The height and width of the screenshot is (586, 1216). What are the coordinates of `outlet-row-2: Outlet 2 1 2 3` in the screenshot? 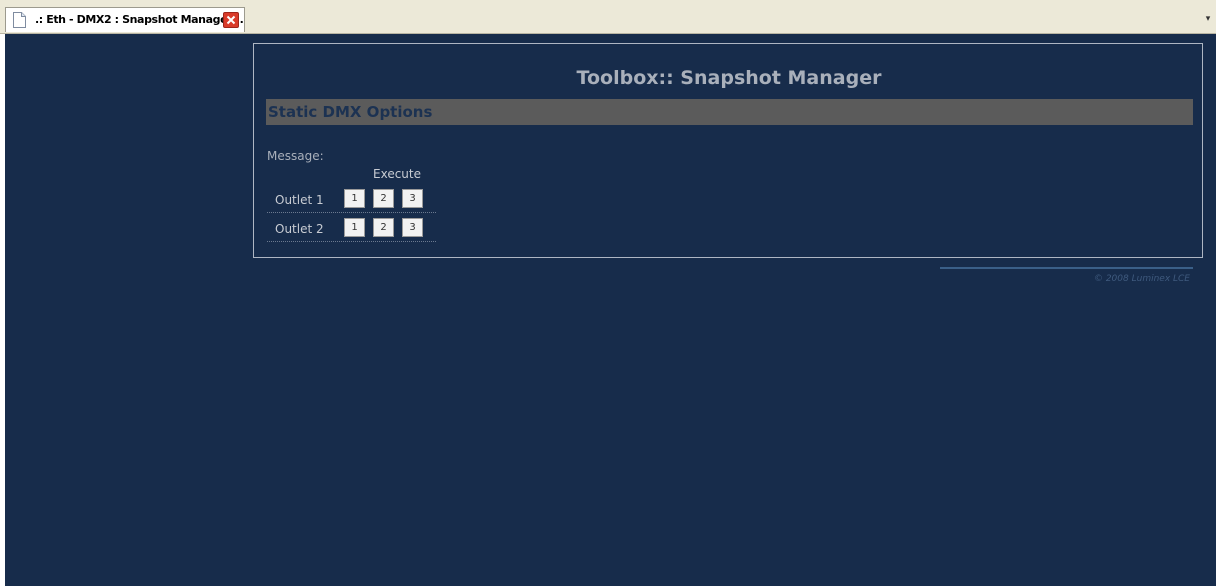 It's located at (351, 229).